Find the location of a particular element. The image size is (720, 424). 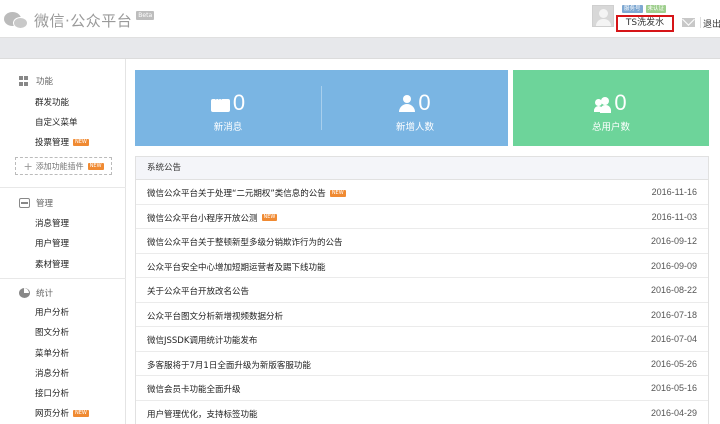

sidebar-item-label: 消息分析 is located at coordinates (52, 374).